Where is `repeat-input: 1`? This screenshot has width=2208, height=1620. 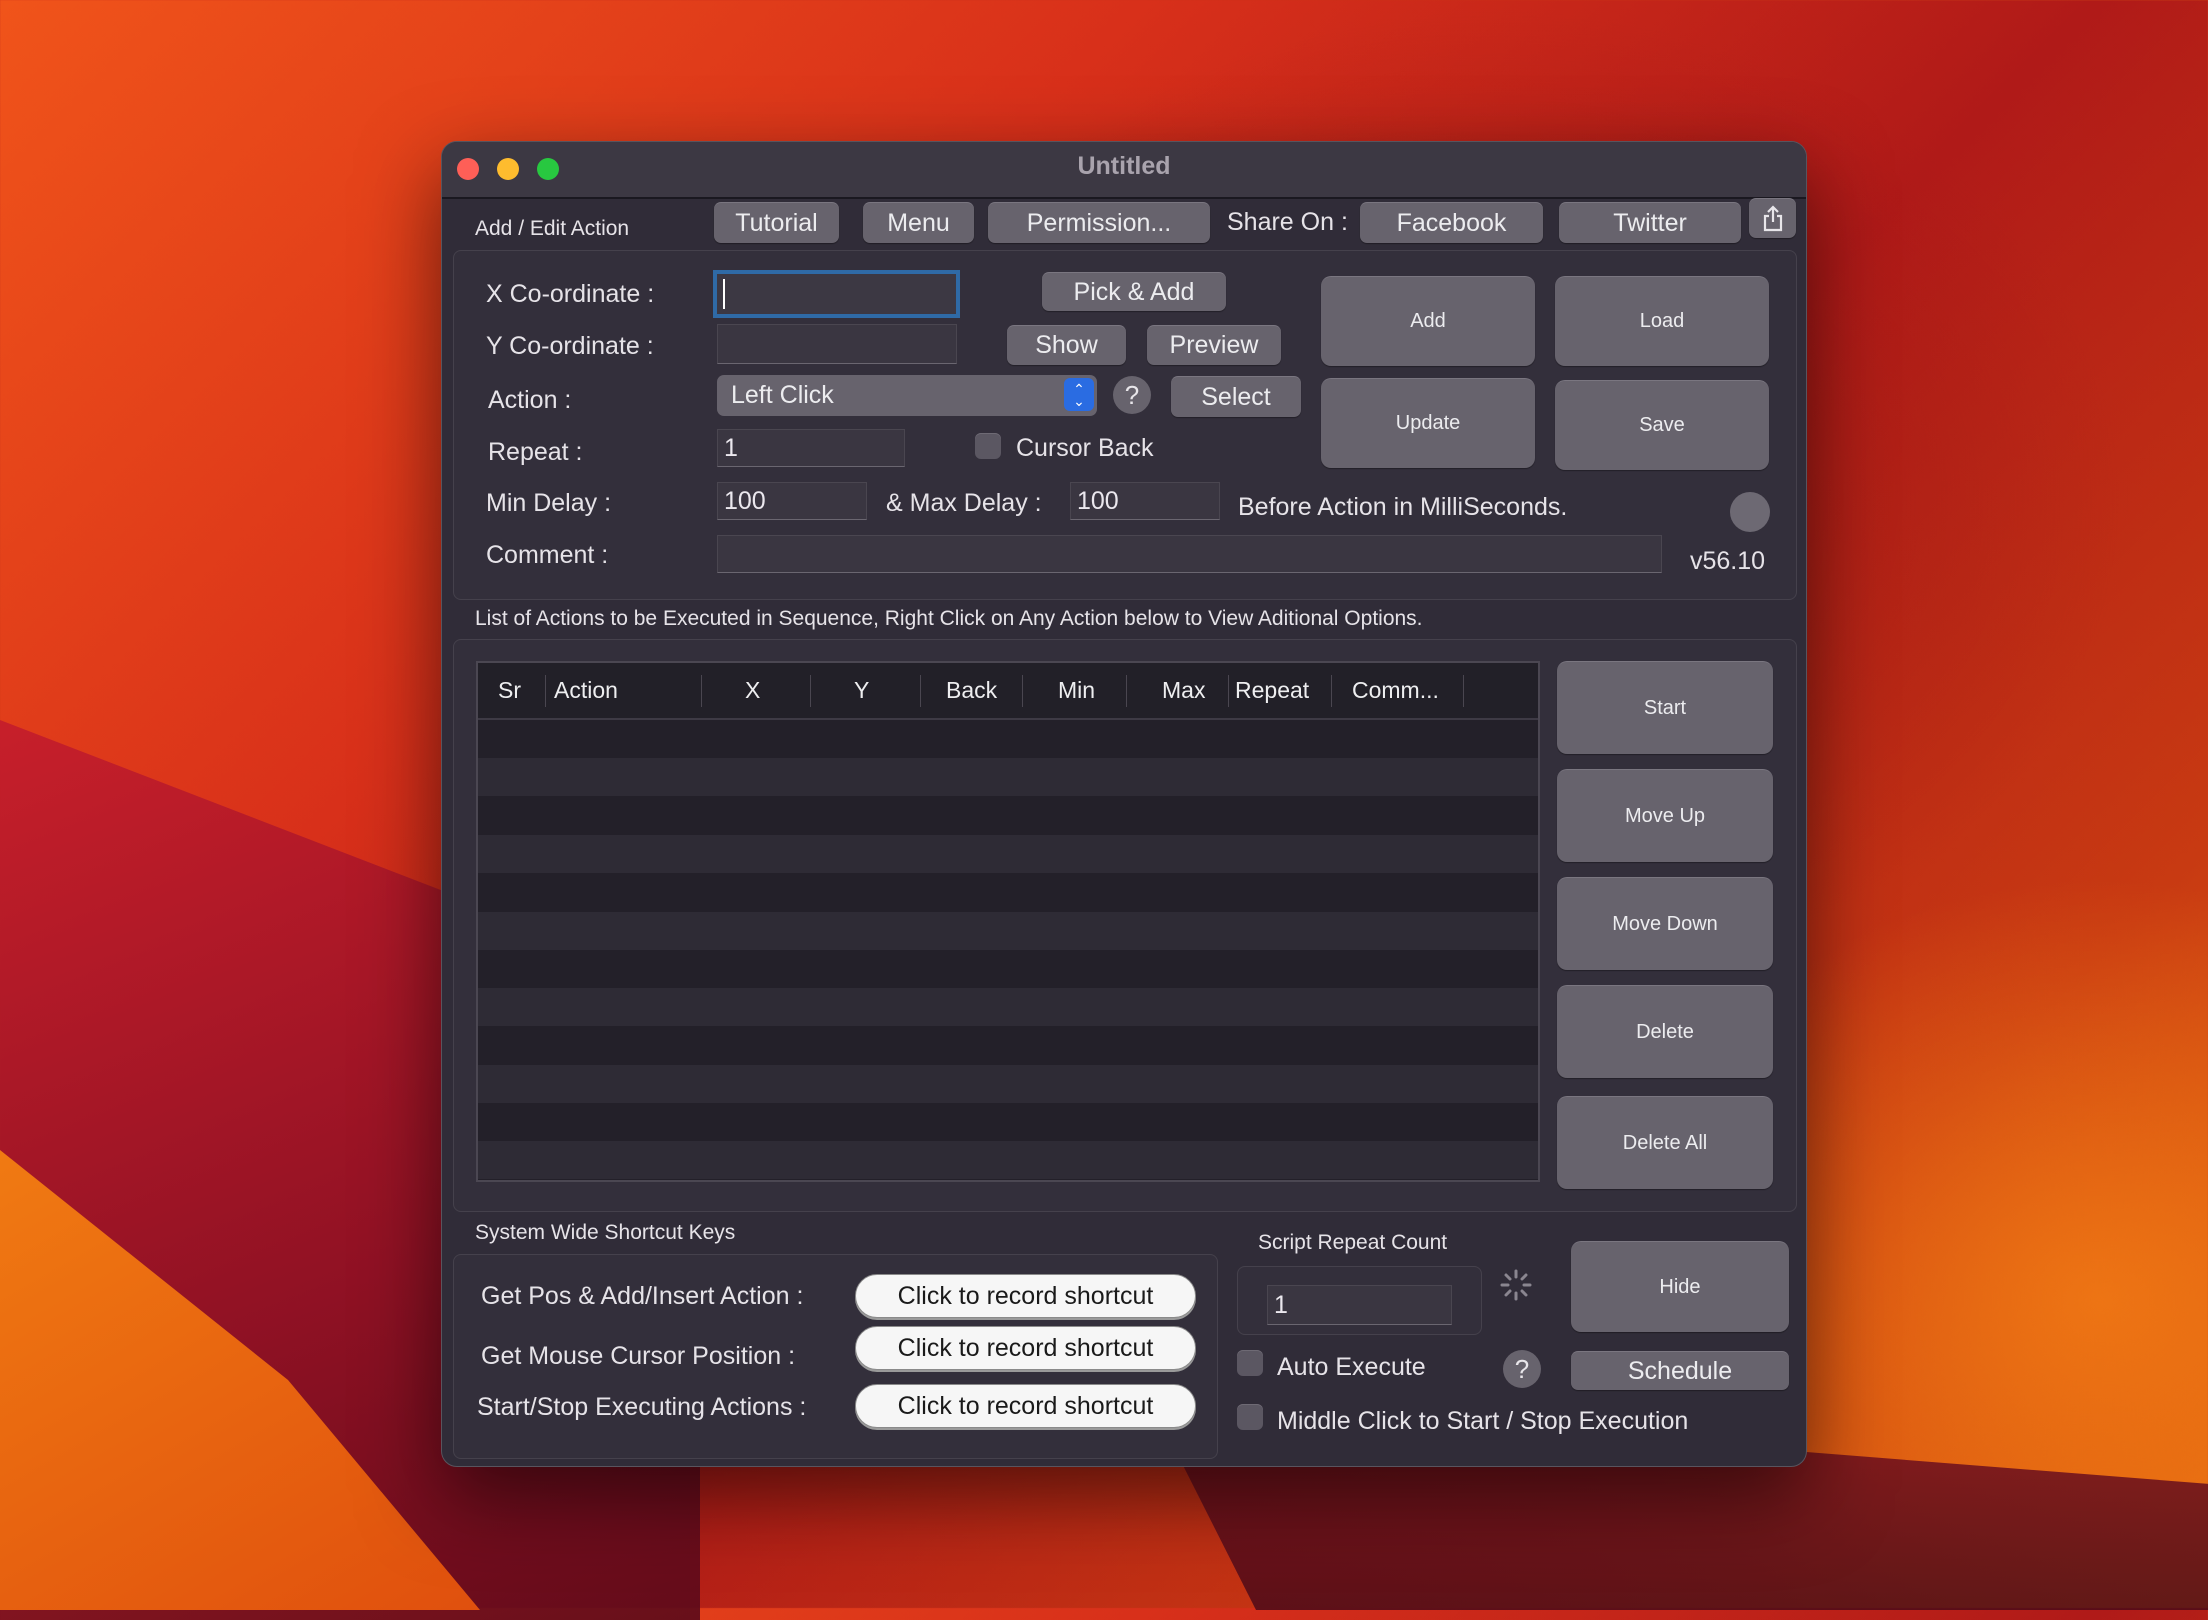 repeat-input: 1 is located at coordinates (811, 448).